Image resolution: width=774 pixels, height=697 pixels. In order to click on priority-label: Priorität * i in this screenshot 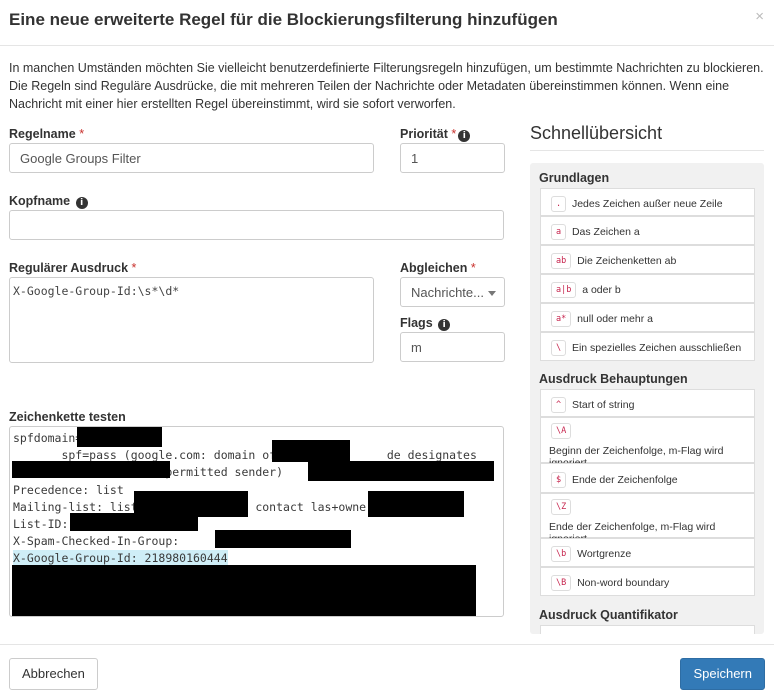, I will do `click(435, 134)`.